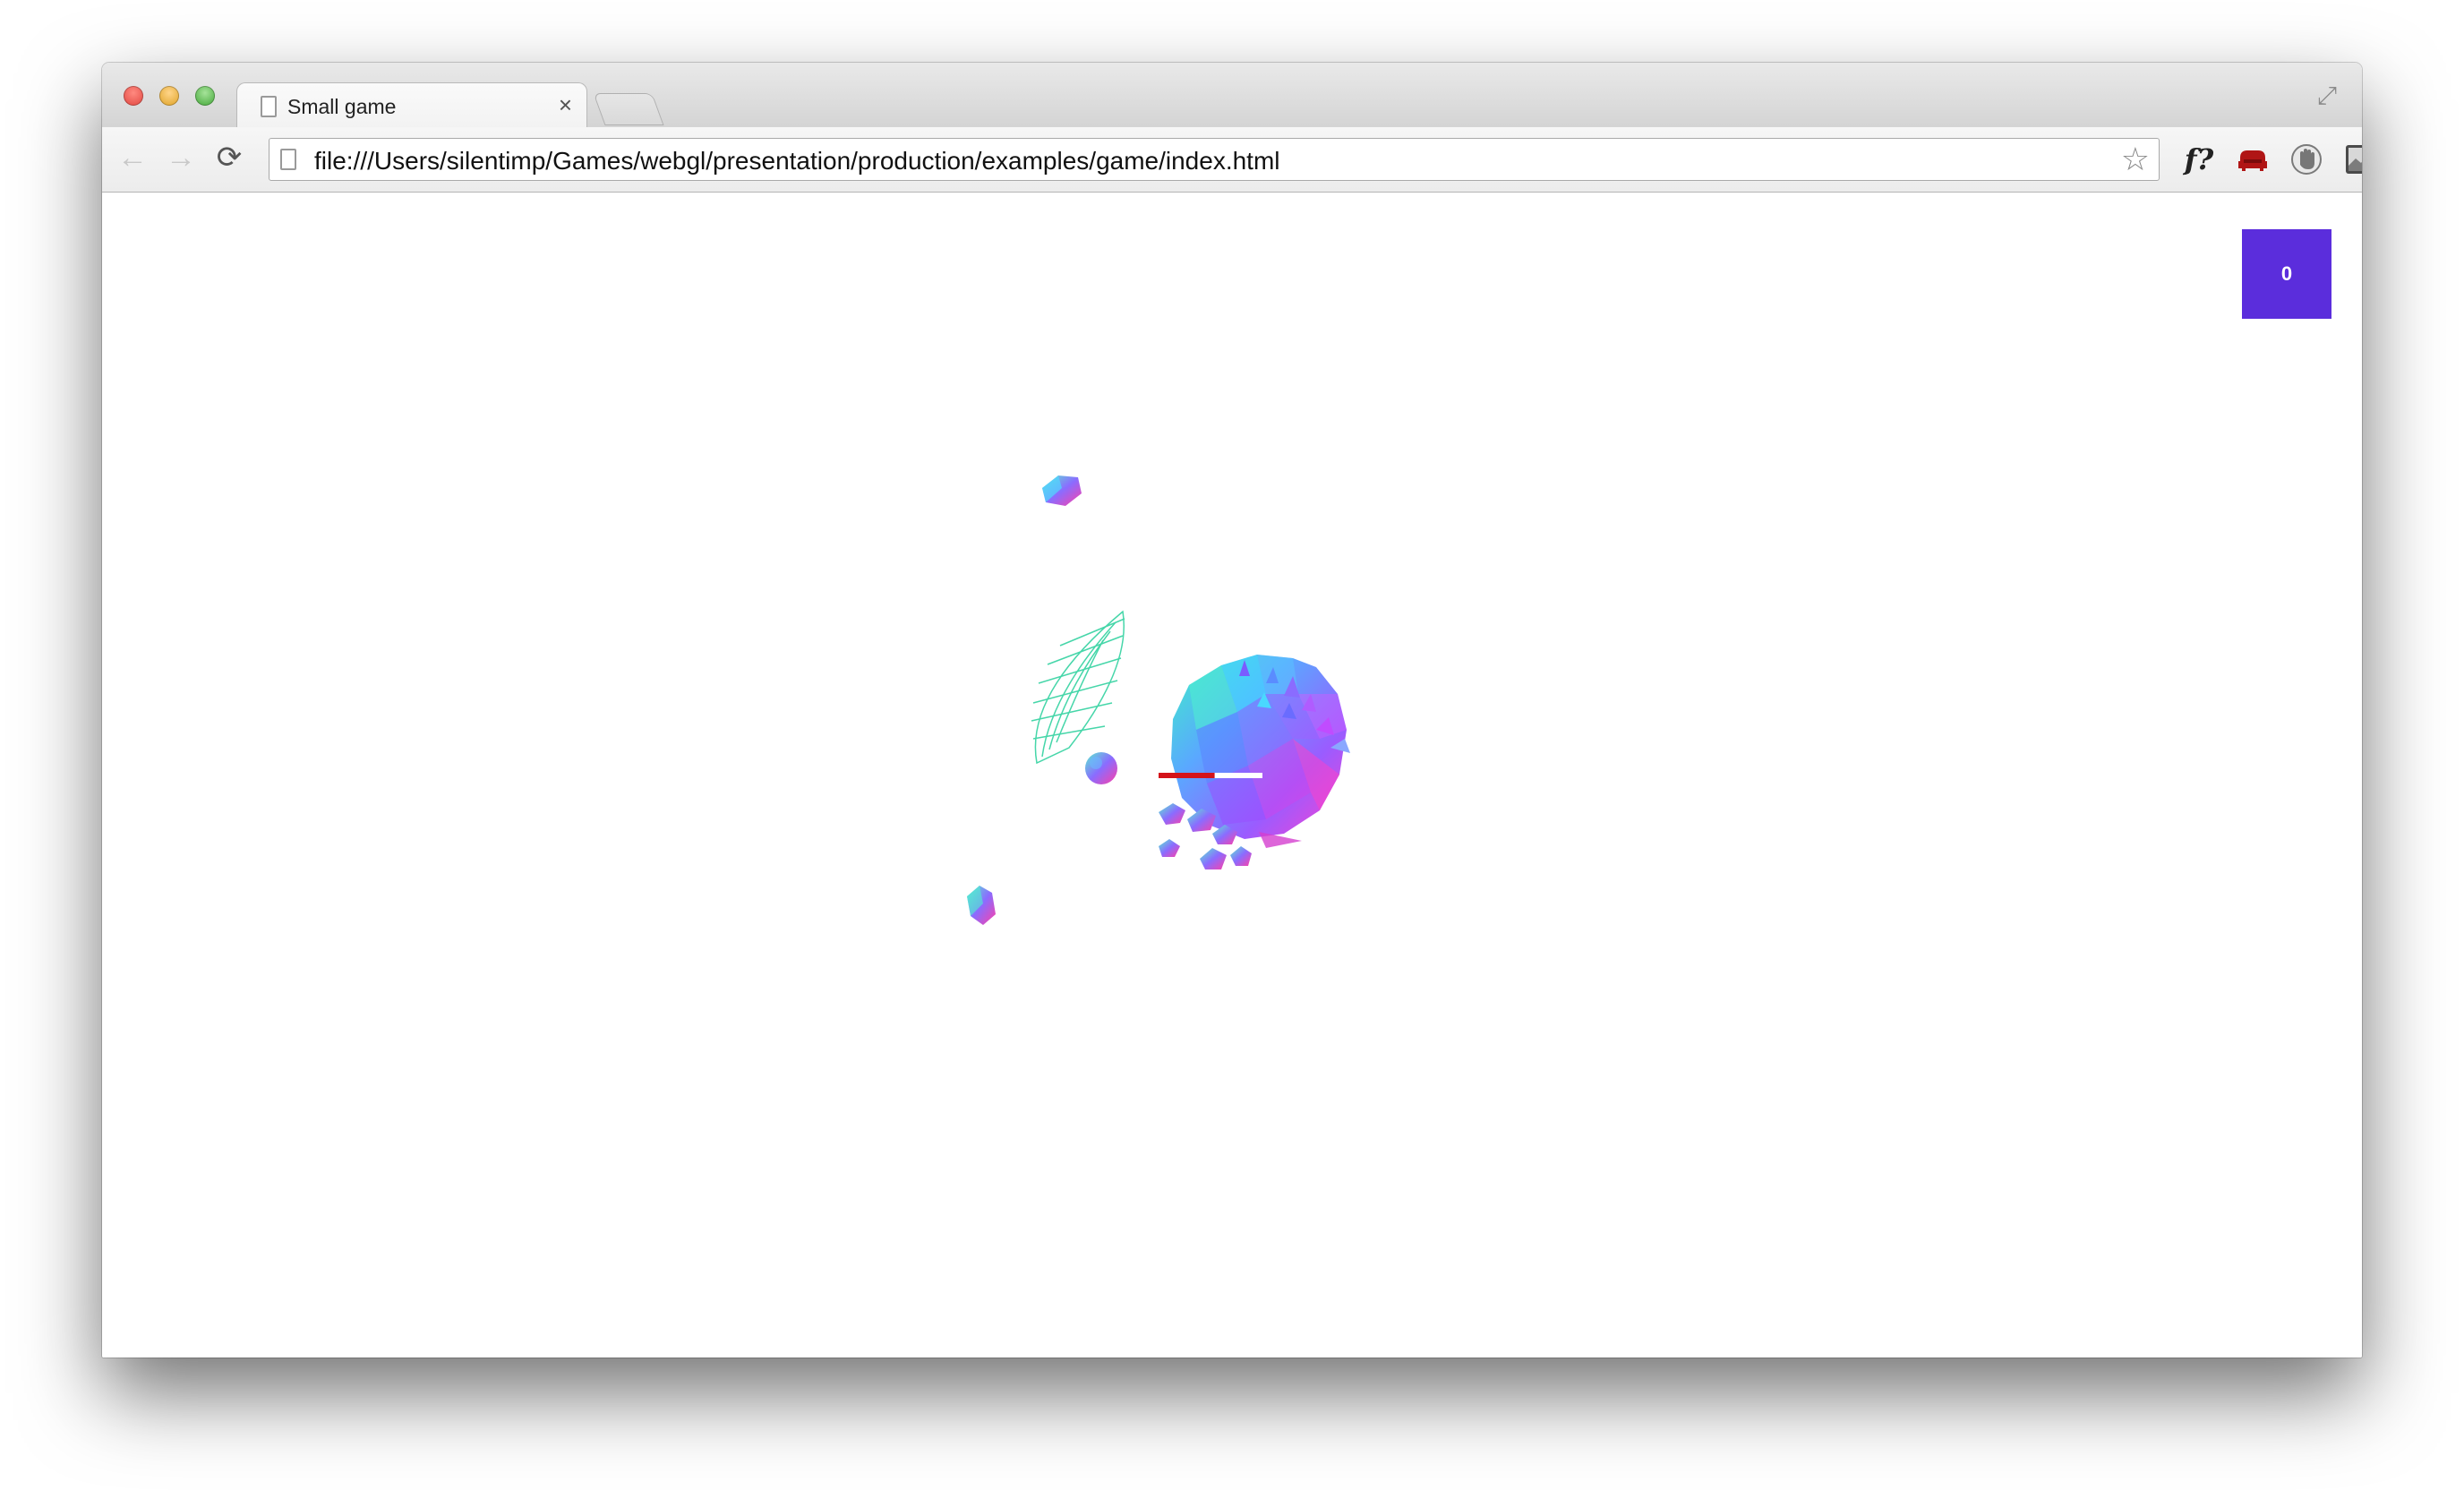  What do you see at coordinates (2135, 159) in the screenshot?
I see `bookmark-star-icon: ☆` at bounding box center [2135, 159].